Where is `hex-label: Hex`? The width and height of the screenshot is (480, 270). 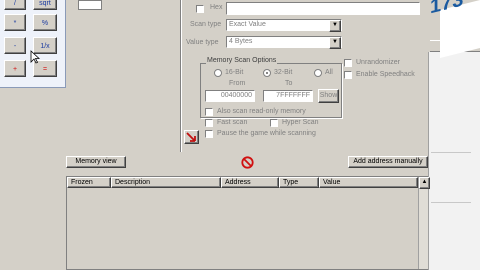
hex-label: Hex is located at coordinates (216, 7).